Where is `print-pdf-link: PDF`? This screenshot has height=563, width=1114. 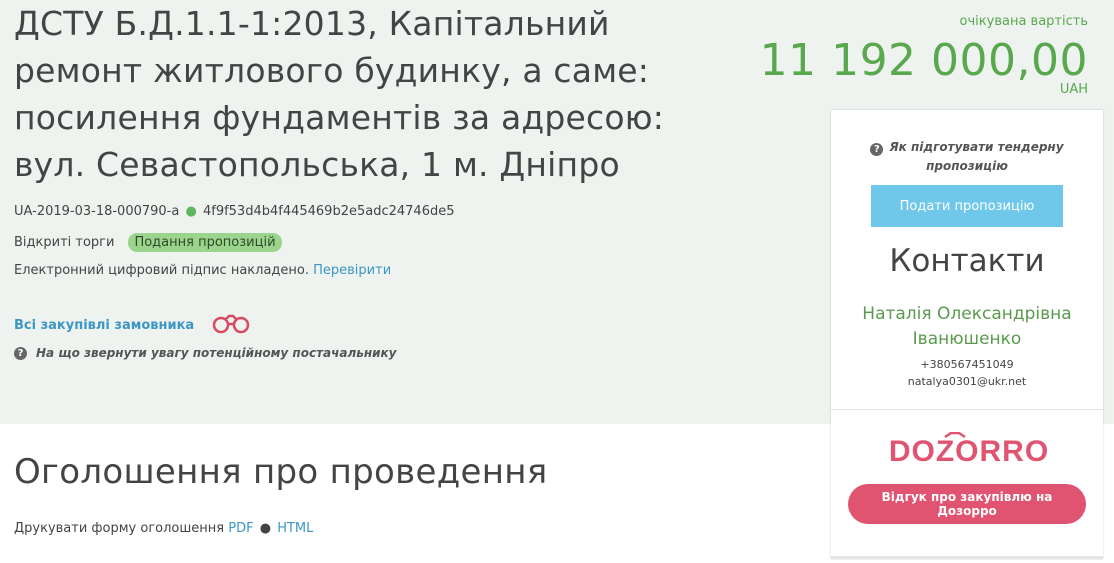 print-pdf-link: PDF is located at coordinates (240, 528).